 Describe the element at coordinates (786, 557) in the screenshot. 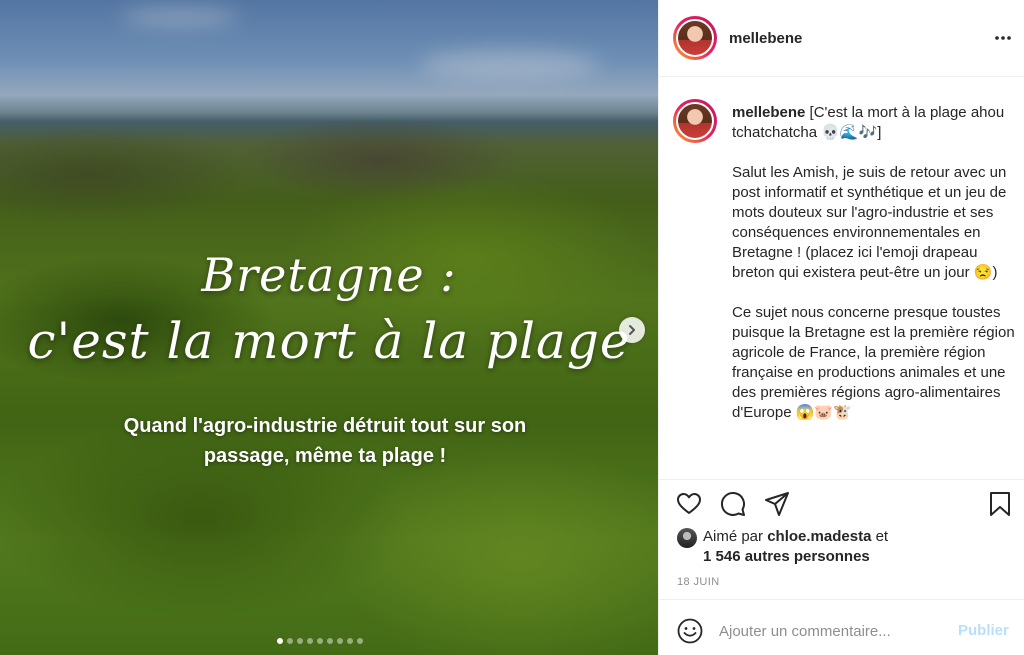

I see `likes-count: 1 546 autres personnes` at that location.